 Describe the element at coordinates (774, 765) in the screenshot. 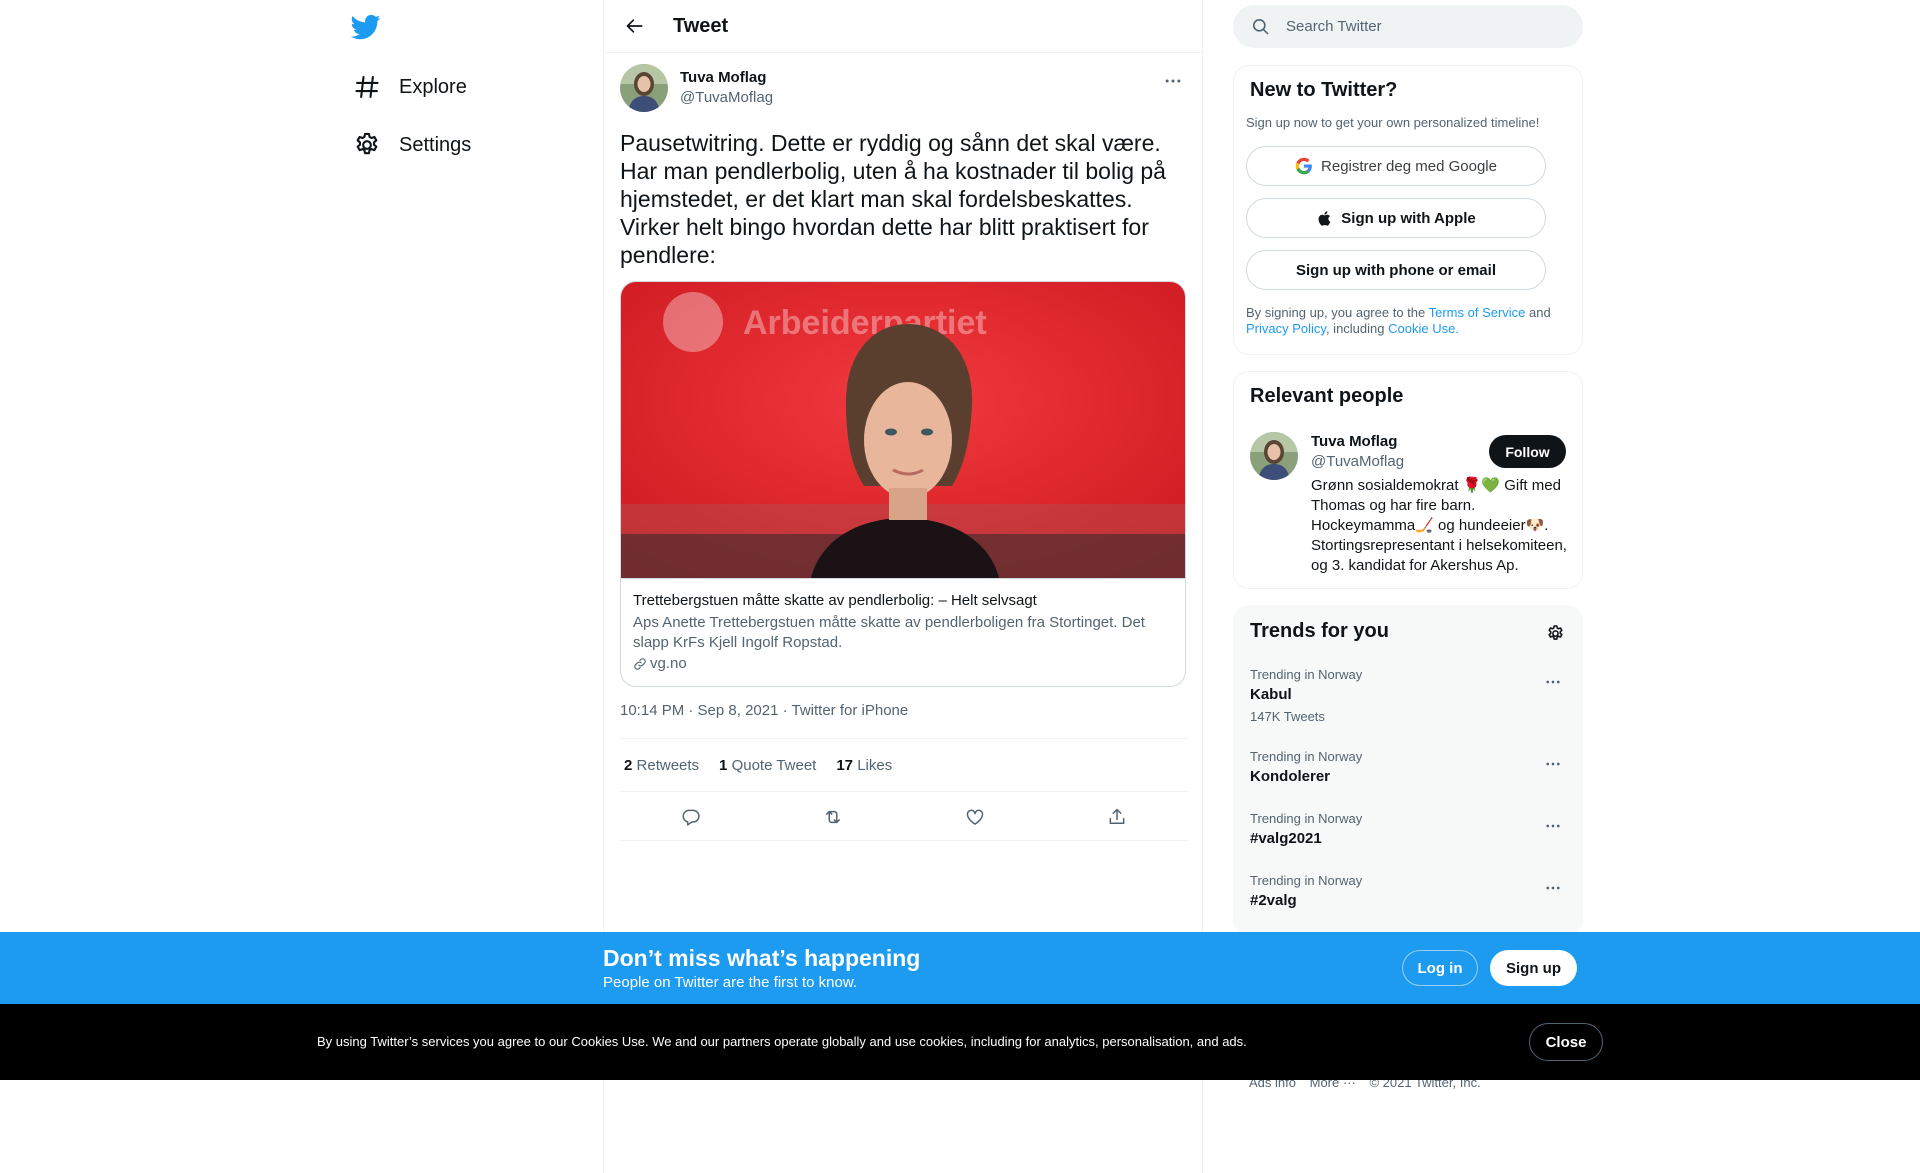

I see `quotes-label: Quote Tweet` at that location.